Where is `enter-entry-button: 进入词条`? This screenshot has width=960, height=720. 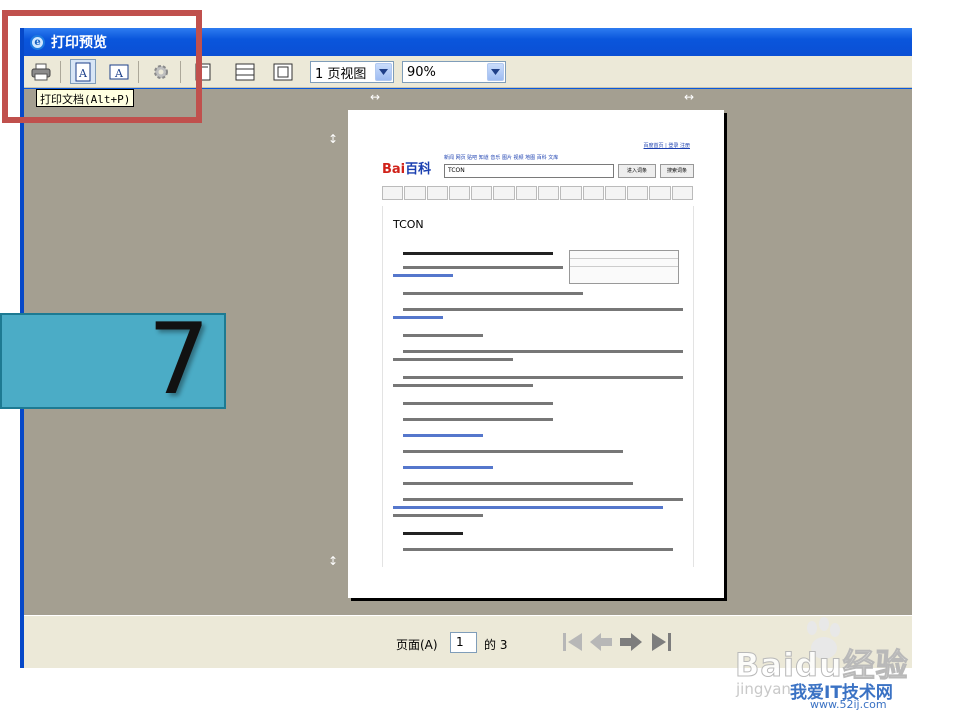
enter-entry-button: 进入词条 is located at coordinates (637, 171).